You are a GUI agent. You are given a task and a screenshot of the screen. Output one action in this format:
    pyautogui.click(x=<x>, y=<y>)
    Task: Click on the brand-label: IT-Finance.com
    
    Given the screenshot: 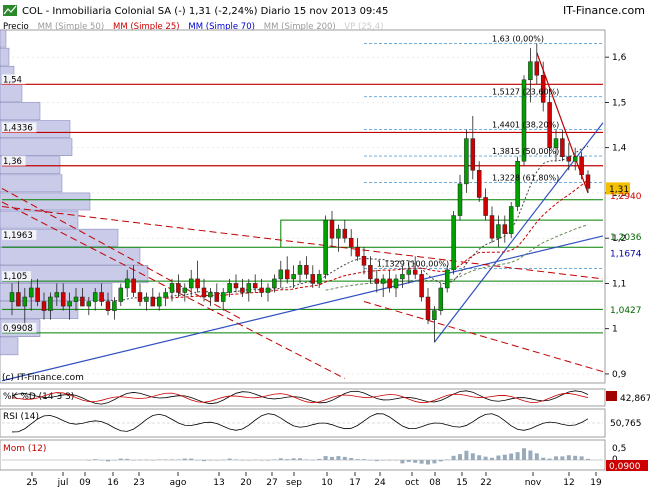 What is the action you would take?
    pyautogui.click(x=604, y=10)
    